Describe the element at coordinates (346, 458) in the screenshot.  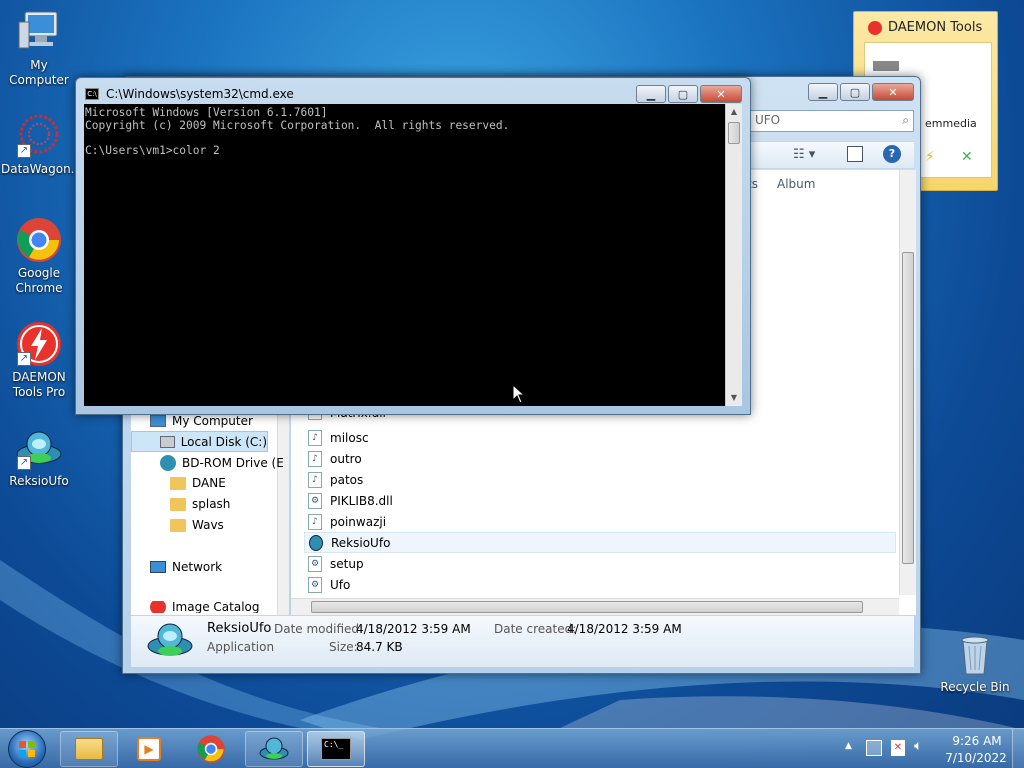
I see `file-name: outro` at that location.